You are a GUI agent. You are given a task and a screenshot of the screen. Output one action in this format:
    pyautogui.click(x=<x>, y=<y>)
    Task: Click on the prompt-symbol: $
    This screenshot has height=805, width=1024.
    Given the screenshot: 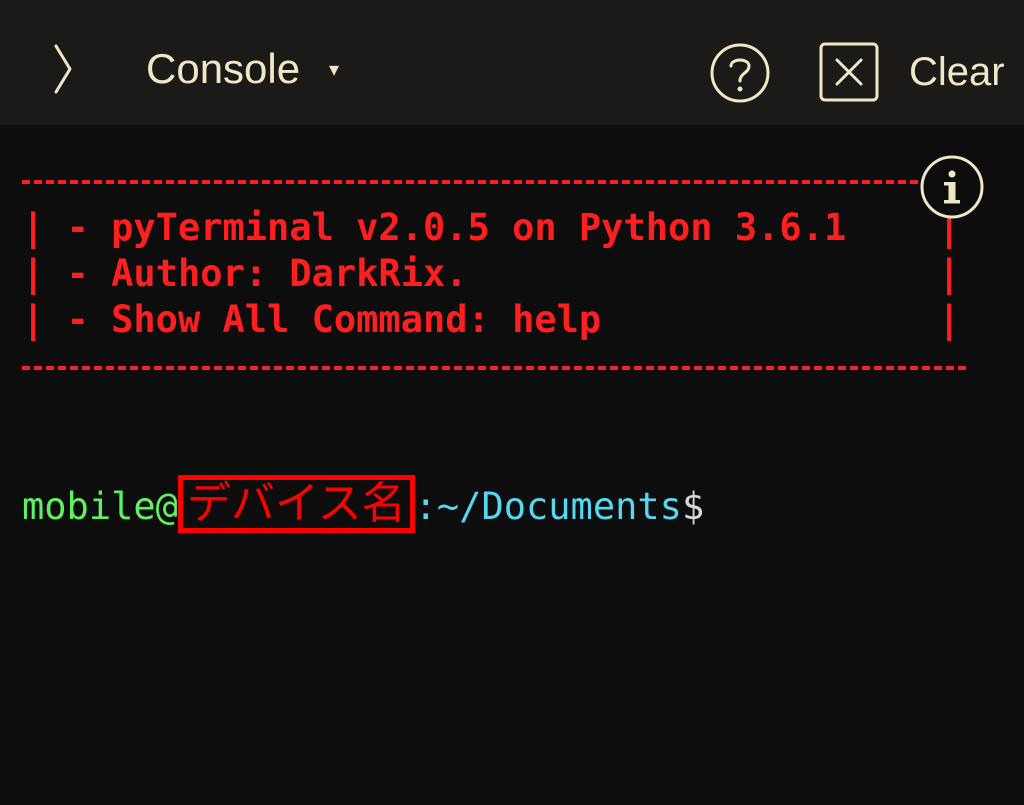 What is the action you would take?
    pyautogui.click(x=693, y=506)
    